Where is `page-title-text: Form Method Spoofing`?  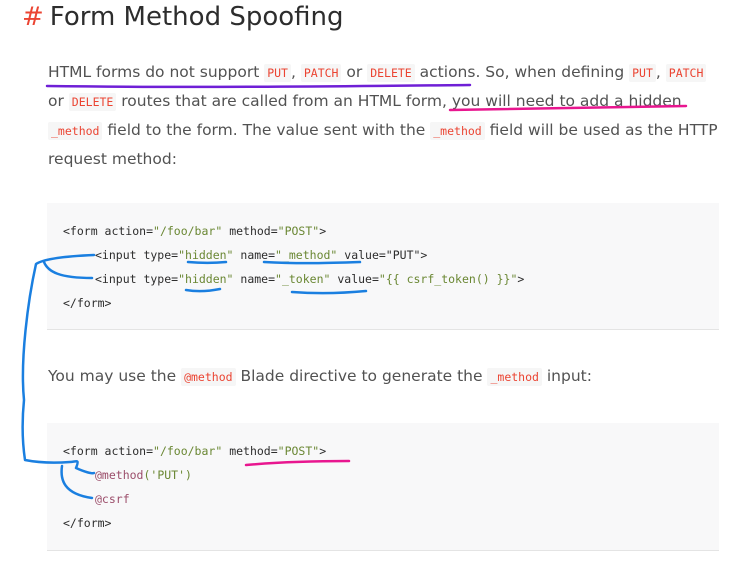 page-title-text: Form Method Spoofing is located at coordinates (196, 17).